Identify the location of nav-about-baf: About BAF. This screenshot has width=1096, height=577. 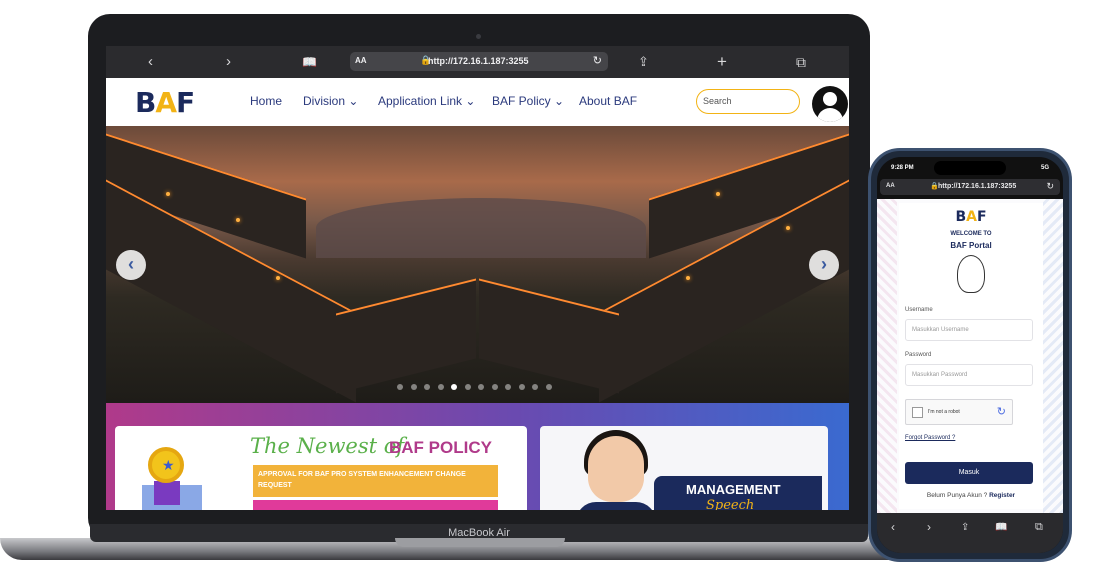
(608, 101).